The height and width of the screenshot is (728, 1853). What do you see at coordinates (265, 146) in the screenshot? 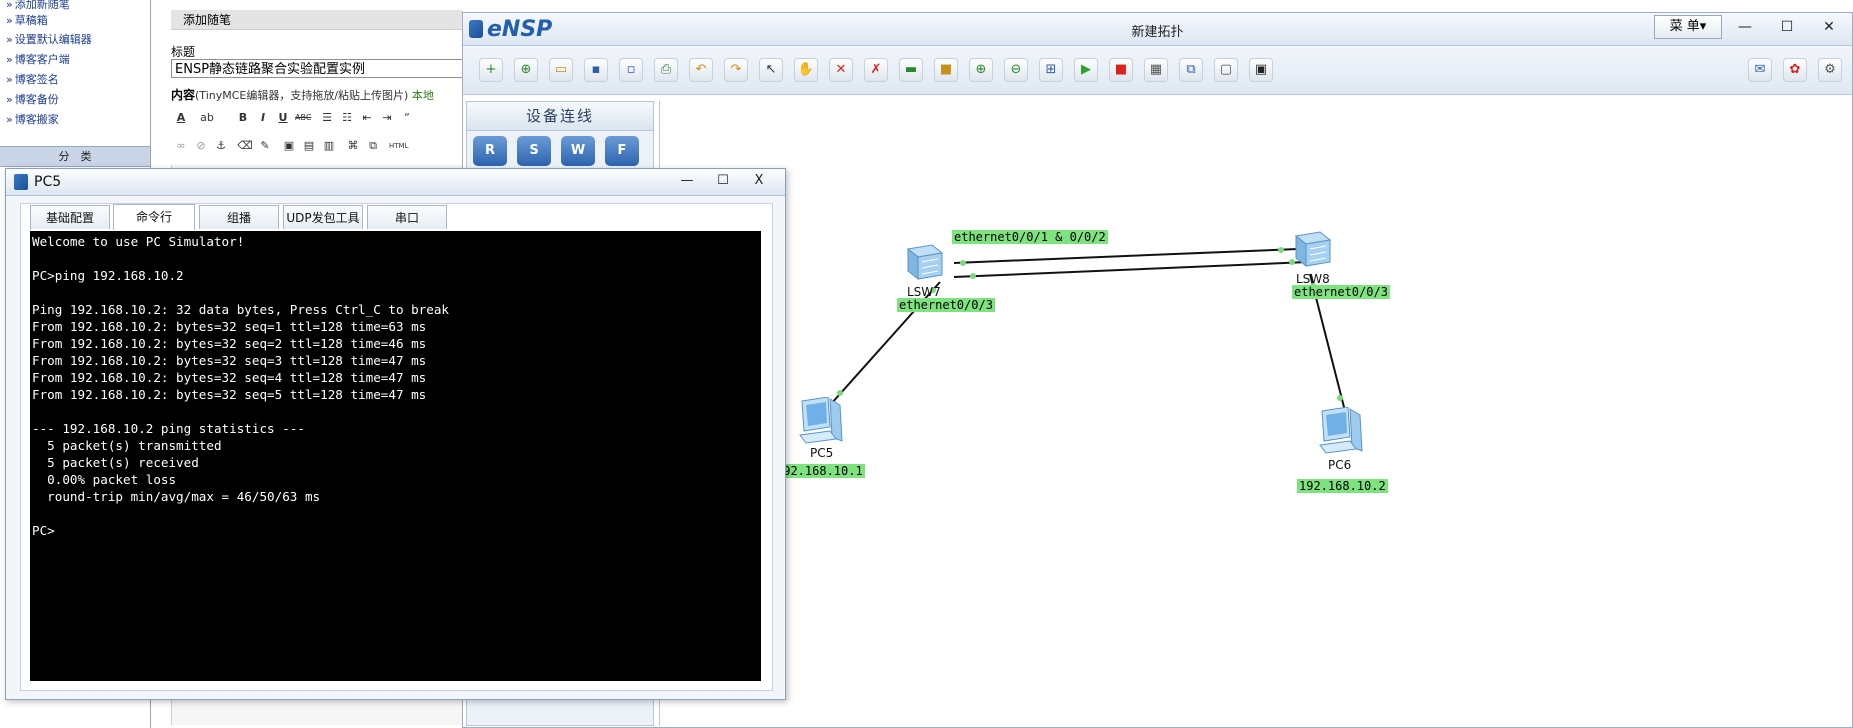
I see `cleanup-icon: ✎` at bounding box center [265, 146].